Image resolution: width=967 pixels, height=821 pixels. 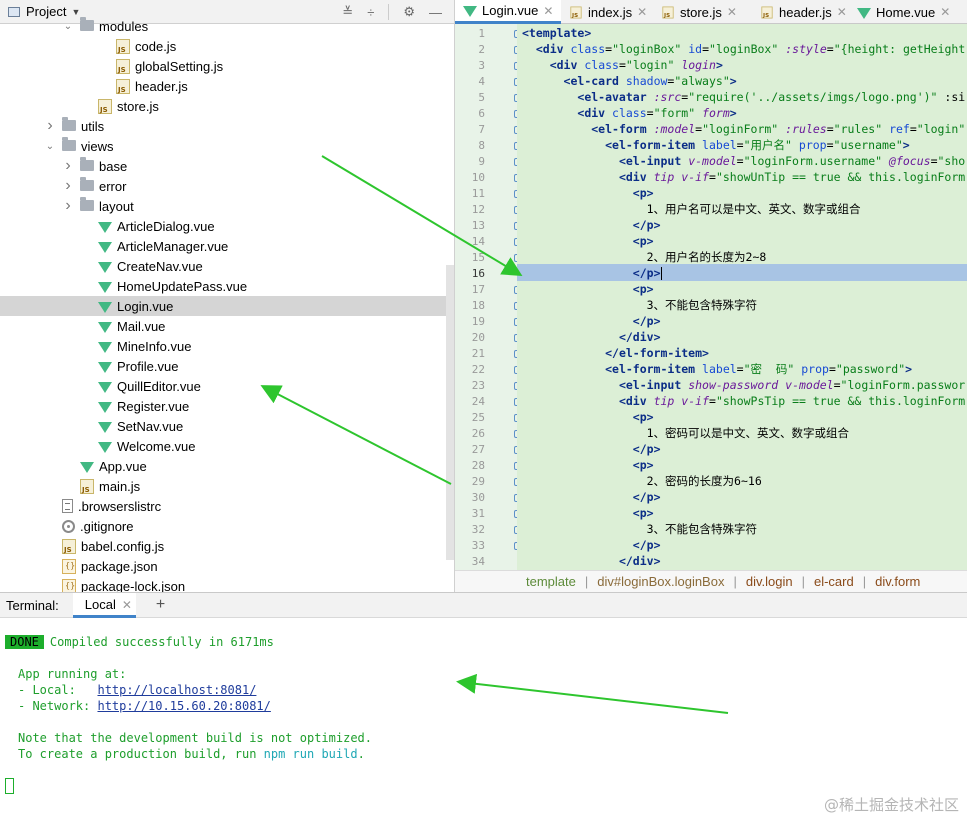 What do you see at coordinates (153, 406) in the screenshot?
I see `tree-item-label: Register.vue` at bounding box center [153, 406].